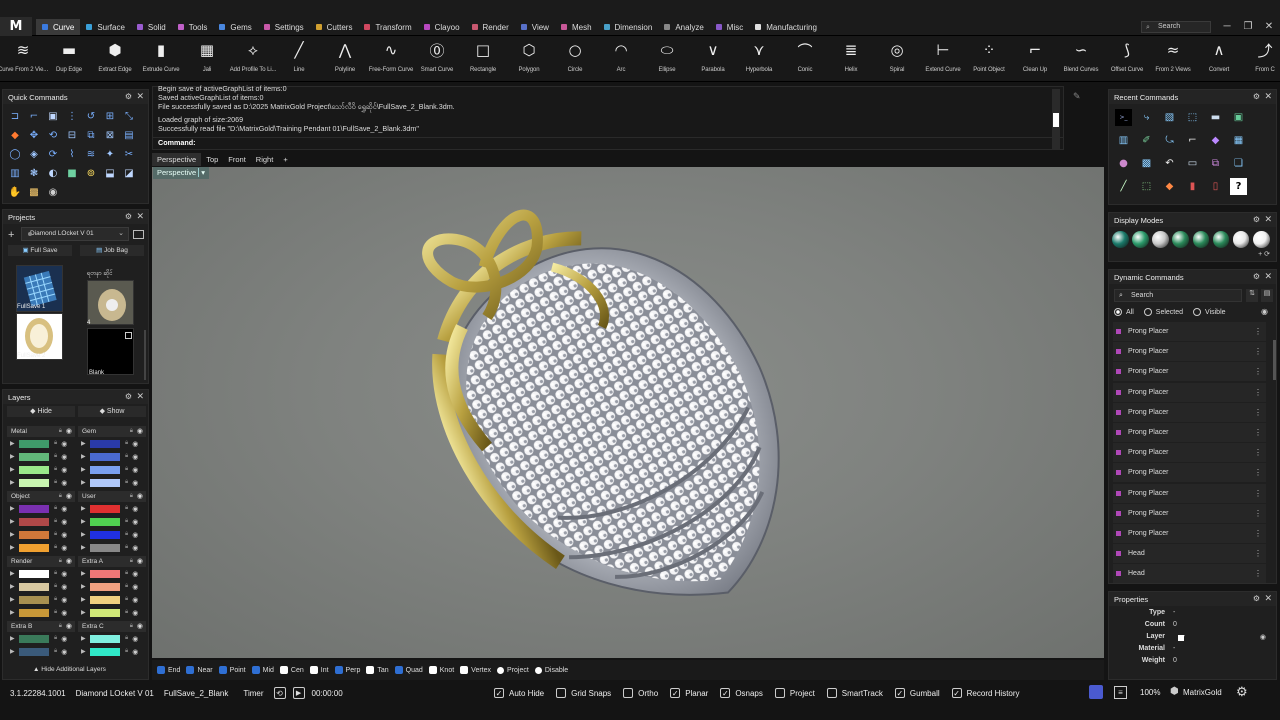 This screenshot has width=1280, height=720. Describe the element at coordinates (202, 172) in the screenshot. I see `chevron-down-icon: ▾` at that location.